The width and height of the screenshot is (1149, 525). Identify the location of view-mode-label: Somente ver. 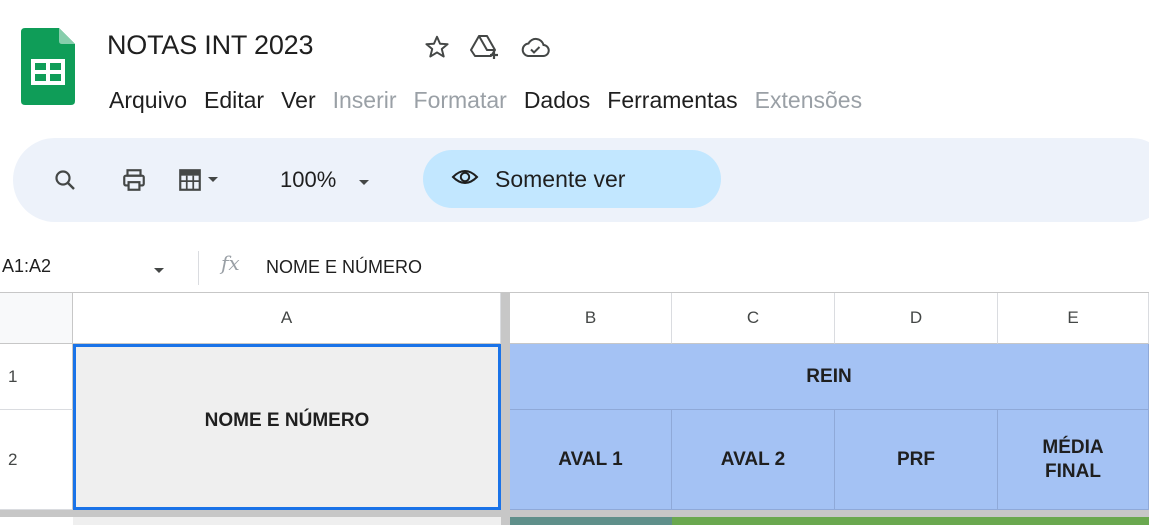
(560, 178).